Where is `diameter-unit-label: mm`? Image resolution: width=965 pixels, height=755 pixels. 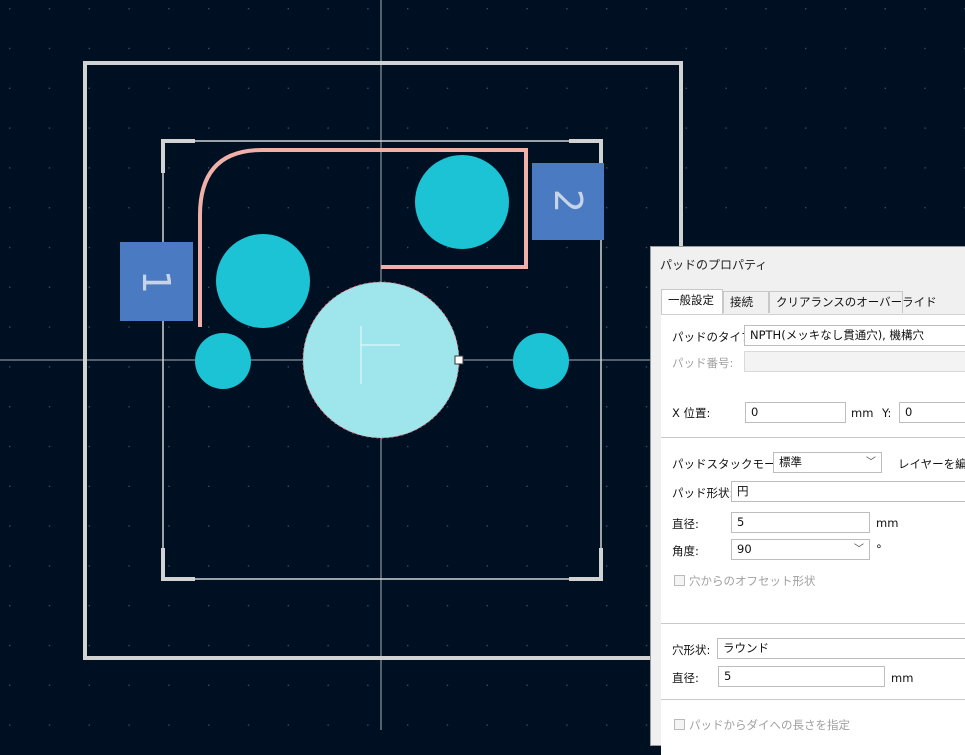 diameter-unit-label: mm is located at coordinates (887, 523).